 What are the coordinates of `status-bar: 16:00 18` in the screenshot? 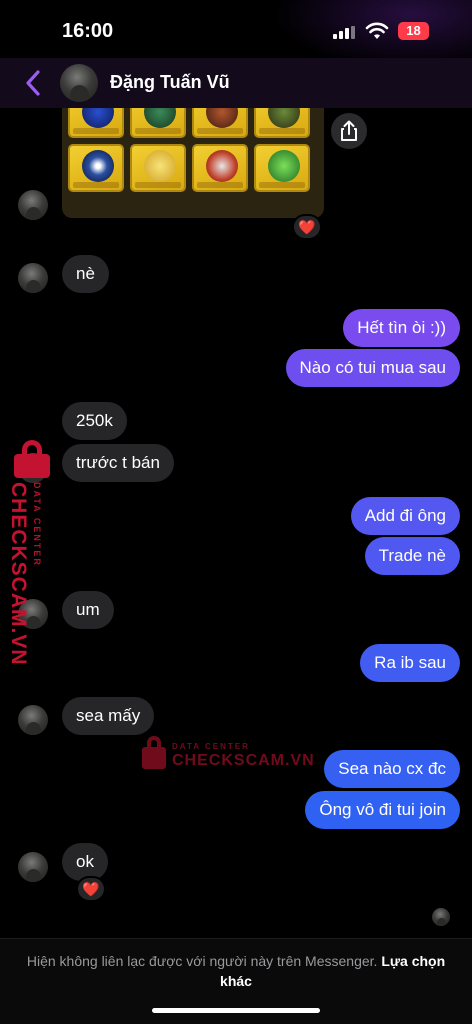 It's located at (236, 30).